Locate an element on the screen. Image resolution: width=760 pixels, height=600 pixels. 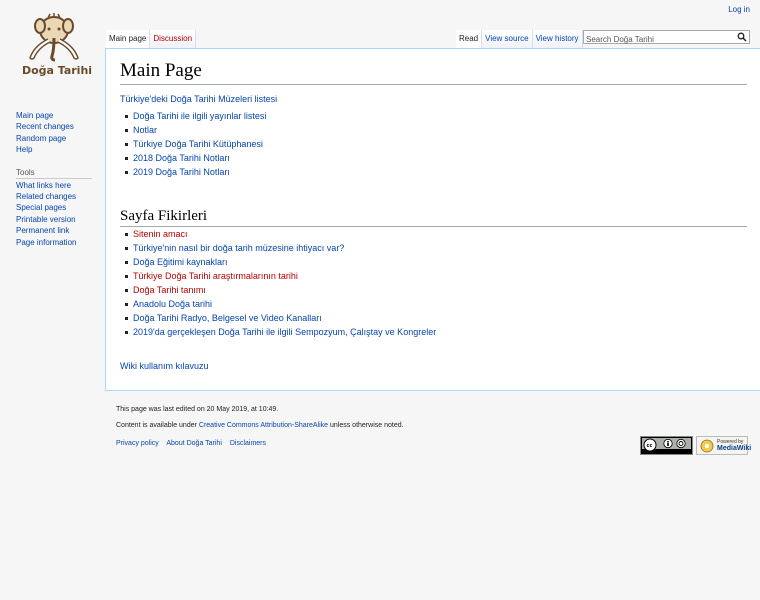
powered-by-mediawiki-badge: Powered by MediaWiki is located at coordinates (724, 445).